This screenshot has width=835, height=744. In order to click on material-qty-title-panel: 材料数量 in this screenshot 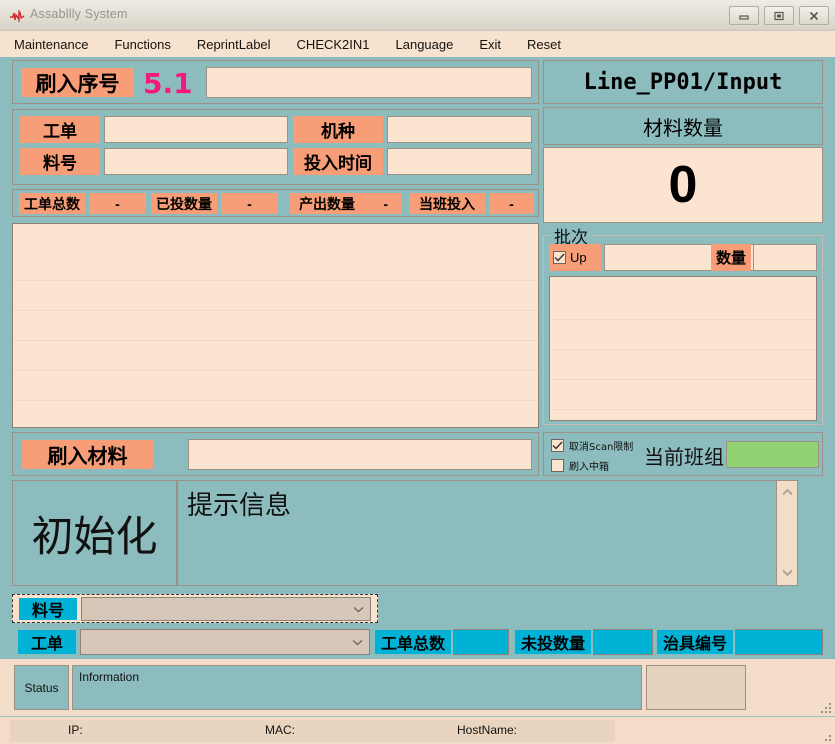, I will do `click(683, 126)`.